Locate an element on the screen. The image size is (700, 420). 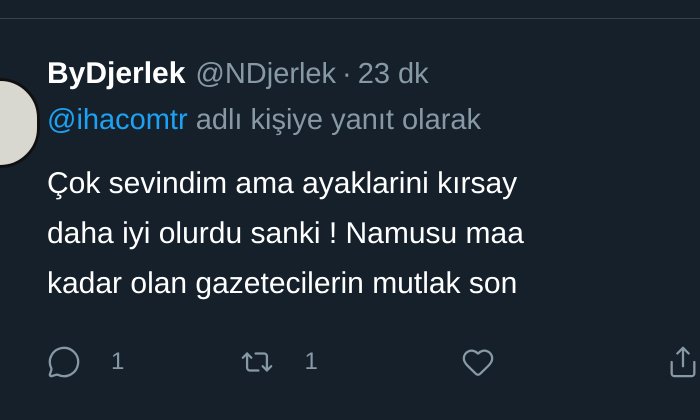
comment-icon is located at coordinates (64, 362).